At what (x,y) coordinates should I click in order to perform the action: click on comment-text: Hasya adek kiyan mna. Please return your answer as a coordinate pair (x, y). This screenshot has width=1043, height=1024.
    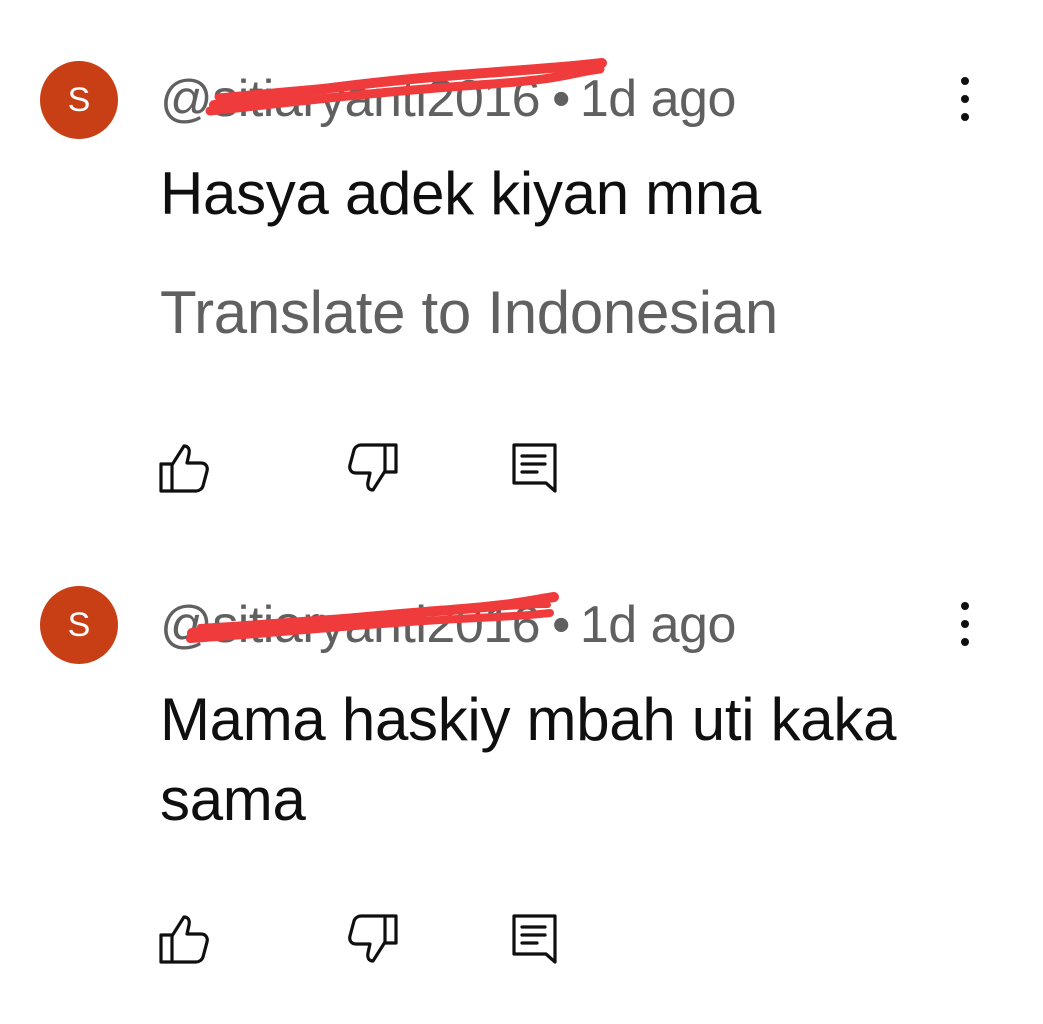
    Looking at the image, I should click on (460, 193).